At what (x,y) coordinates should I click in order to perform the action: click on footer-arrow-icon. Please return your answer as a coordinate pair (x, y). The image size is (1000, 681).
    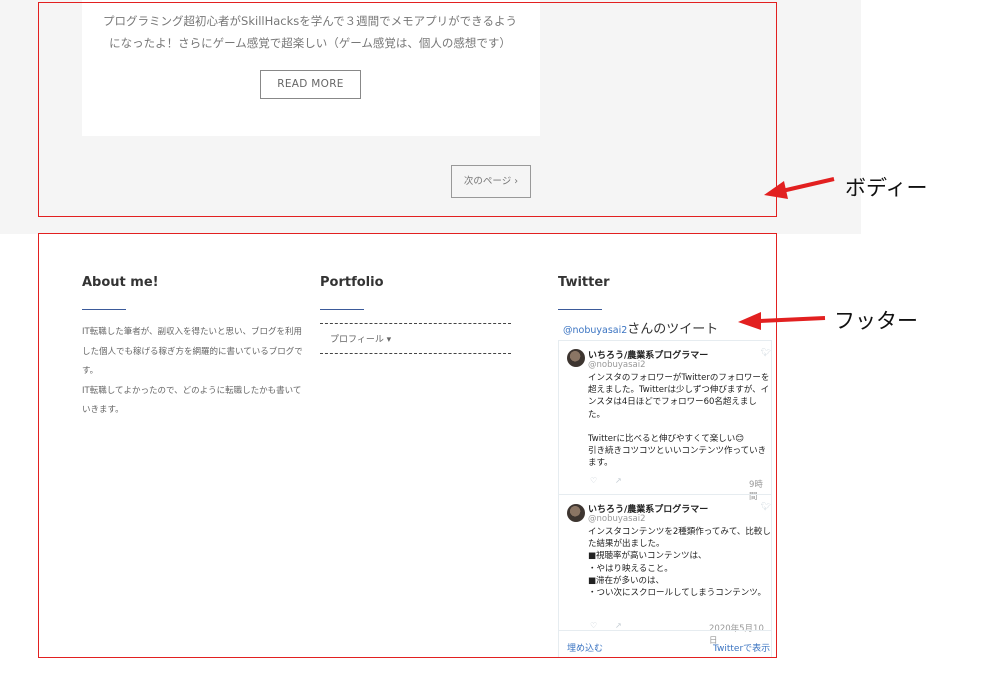
    Looking at the image, I should click on (782, 321).